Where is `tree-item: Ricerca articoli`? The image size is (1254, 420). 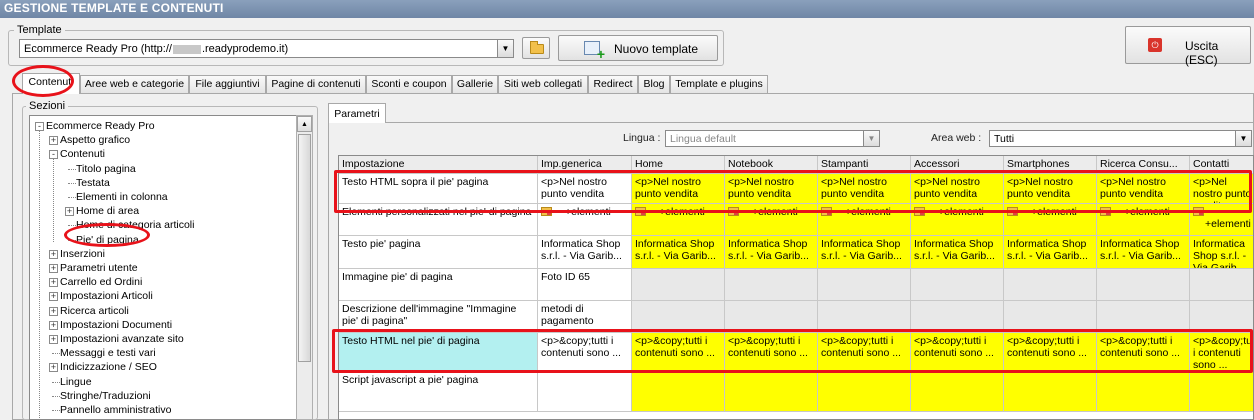
tree-item: Ricerca articoli is located at coordinates (94, 311).